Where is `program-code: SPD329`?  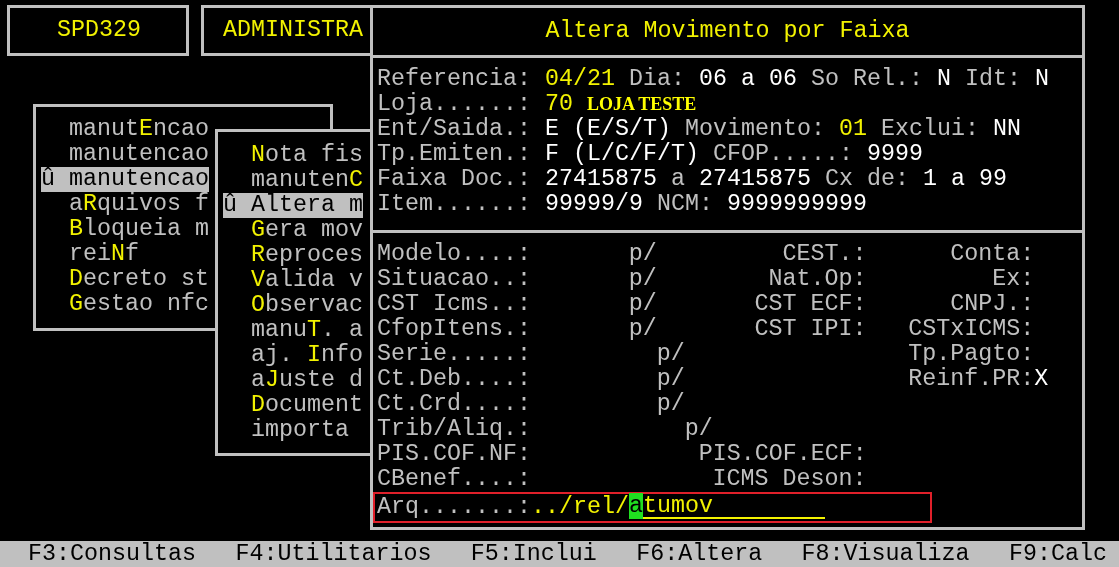 program-code: SPD329 is located at coordinates (99, 30).